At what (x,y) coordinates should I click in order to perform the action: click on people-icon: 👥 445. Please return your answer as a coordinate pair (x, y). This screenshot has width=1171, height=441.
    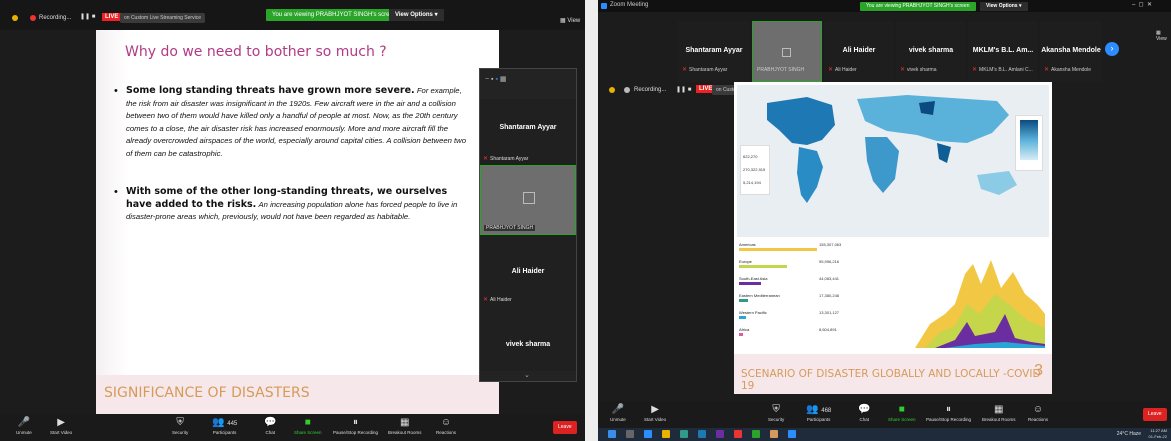
    Looking at the image, I should click on (225, 422).